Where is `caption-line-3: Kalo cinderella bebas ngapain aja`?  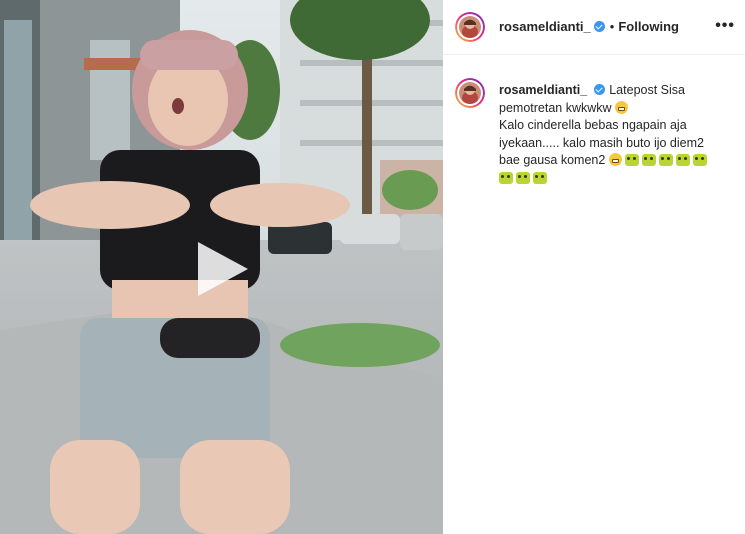 caption-line-3: Kalo cinderella bebas ngapain aja is located at coordinates (593, 125).